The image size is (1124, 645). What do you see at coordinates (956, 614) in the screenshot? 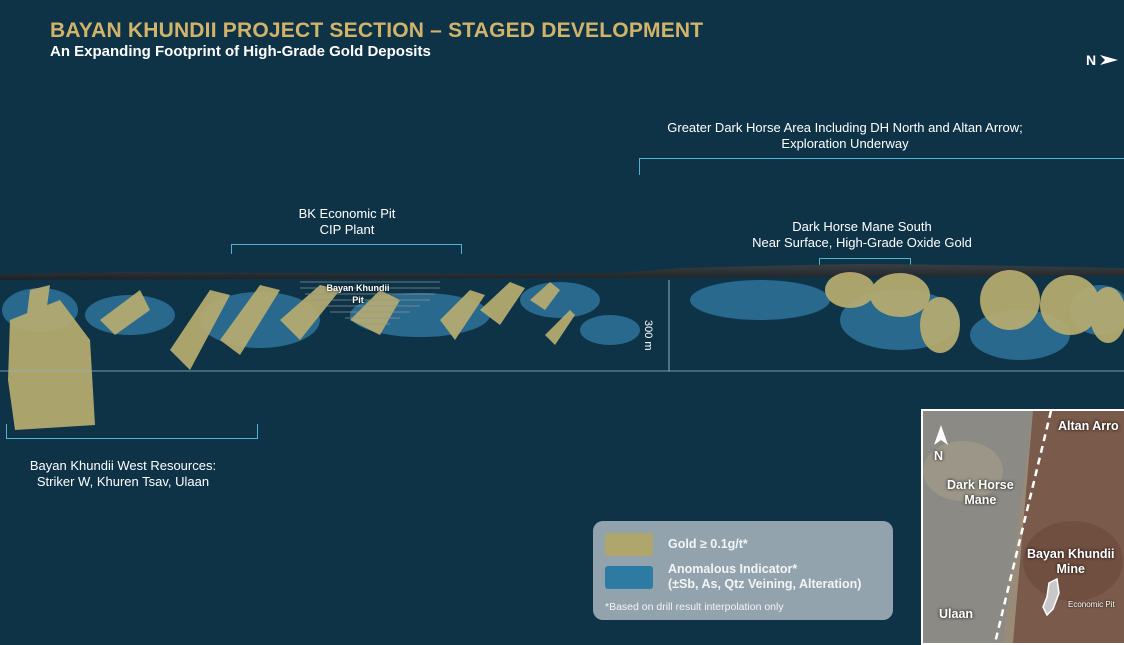
I see `ulaan-label: Ulaan` at bounding box center [956, 614].